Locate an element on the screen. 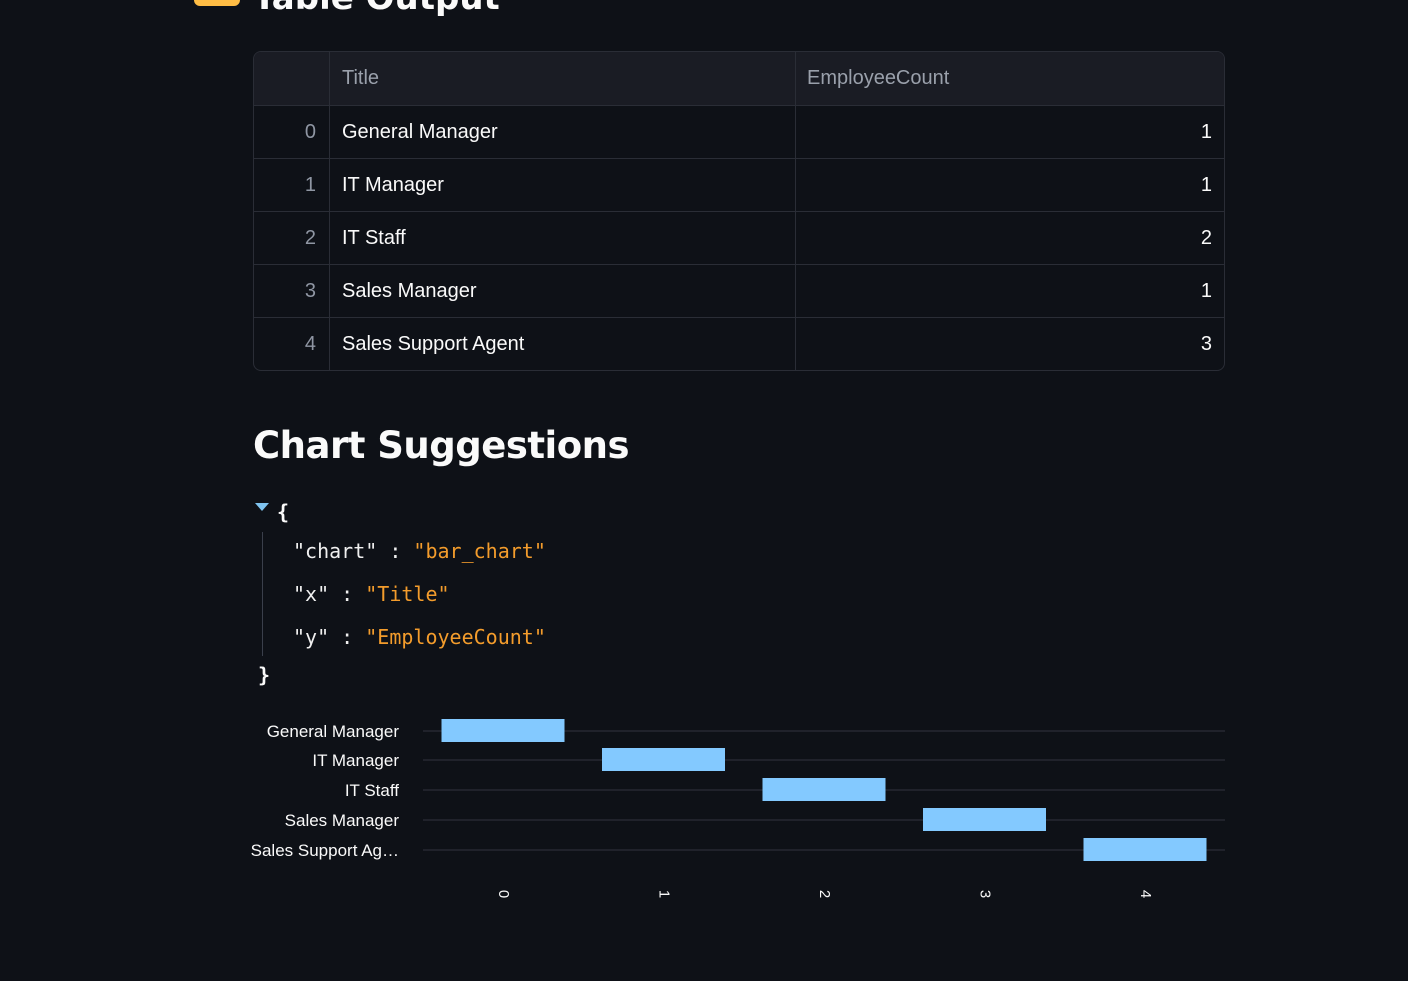 The width and height of the screenshot is (1408, 981). employee-count-cell: 2 is located at coordinates (1010, 238).